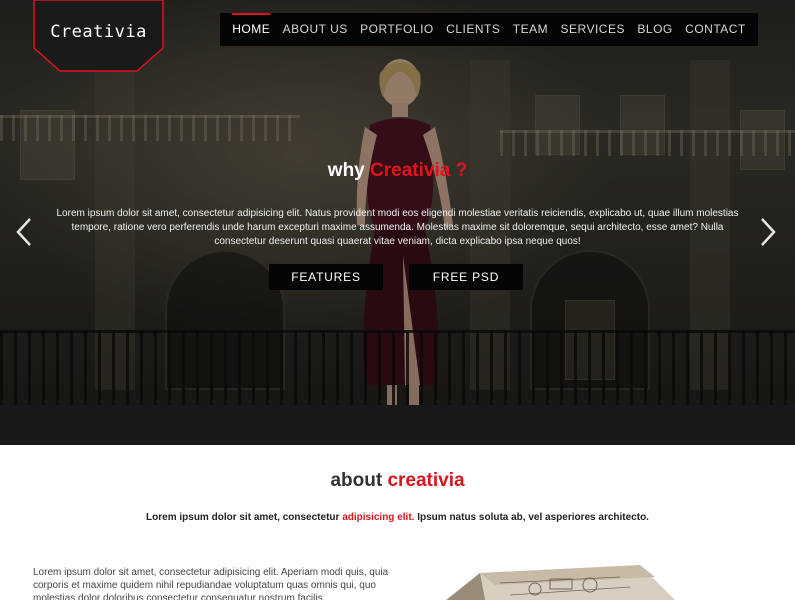 This screenshot has width=795, height=600. I want to click on about-title: about creativia, so click(397, 481).